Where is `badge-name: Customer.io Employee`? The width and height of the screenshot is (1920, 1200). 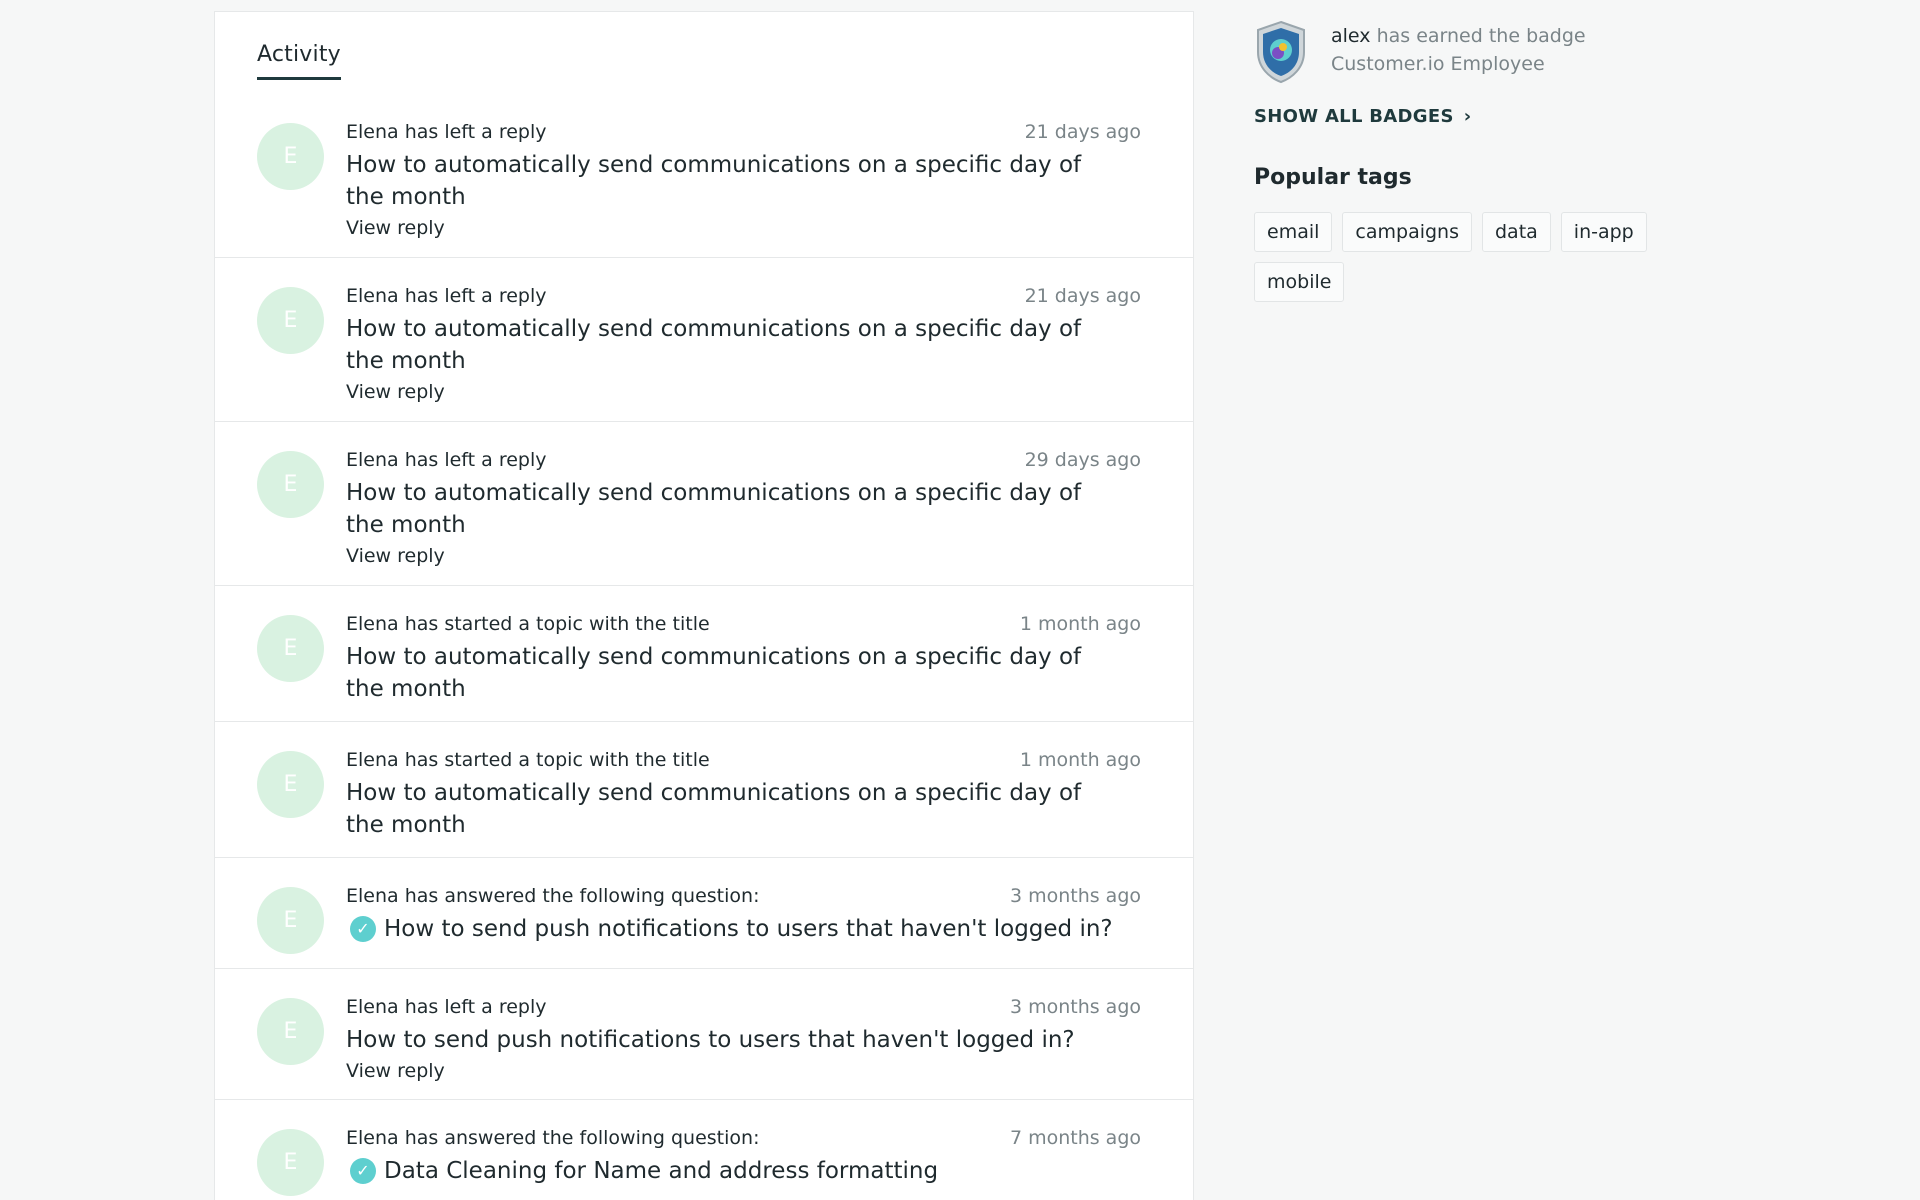 badge-name: Customer.io Employee is located at coordinates (1438, 64).